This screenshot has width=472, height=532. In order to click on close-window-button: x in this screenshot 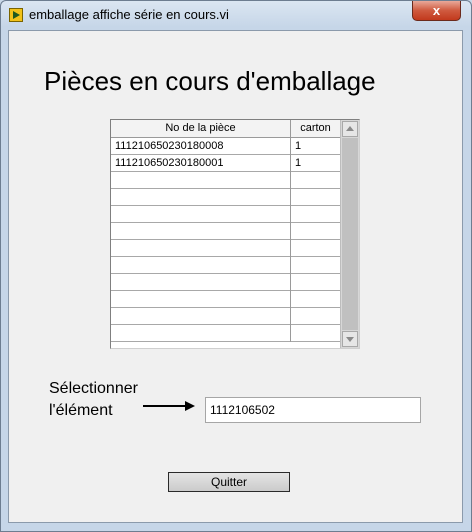, I will do `click(436, 11)`.